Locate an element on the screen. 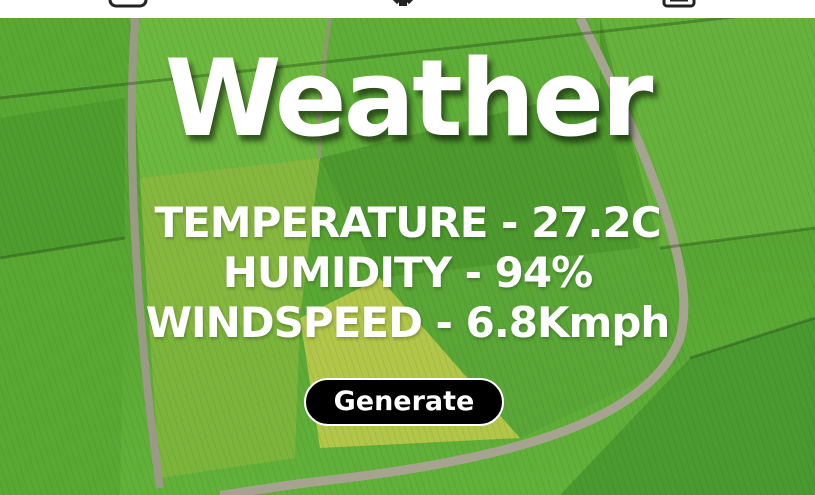 Image resolution: width=815 pixels, height=495 pixels. top-navbar is located at coordinates (407, 9).